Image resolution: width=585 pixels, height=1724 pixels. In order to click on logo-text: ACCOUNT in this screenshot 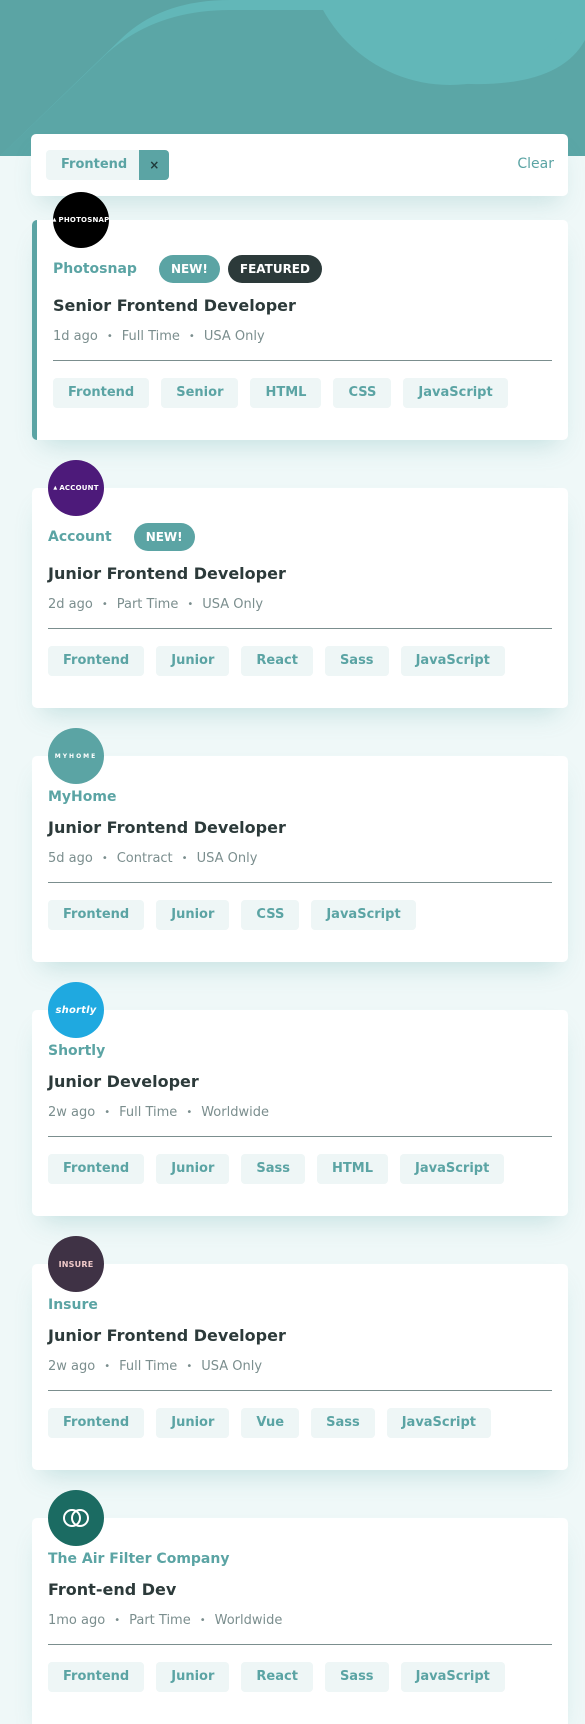, I will do `click(79, 488)`.